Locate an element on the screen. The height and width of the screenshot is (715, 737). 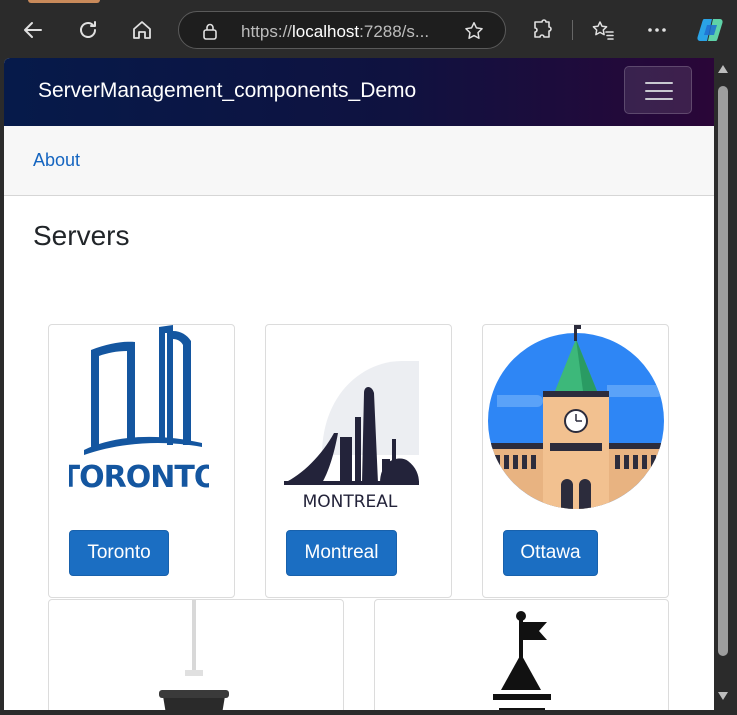
copilot-icon is located at coordinates (710, 30).